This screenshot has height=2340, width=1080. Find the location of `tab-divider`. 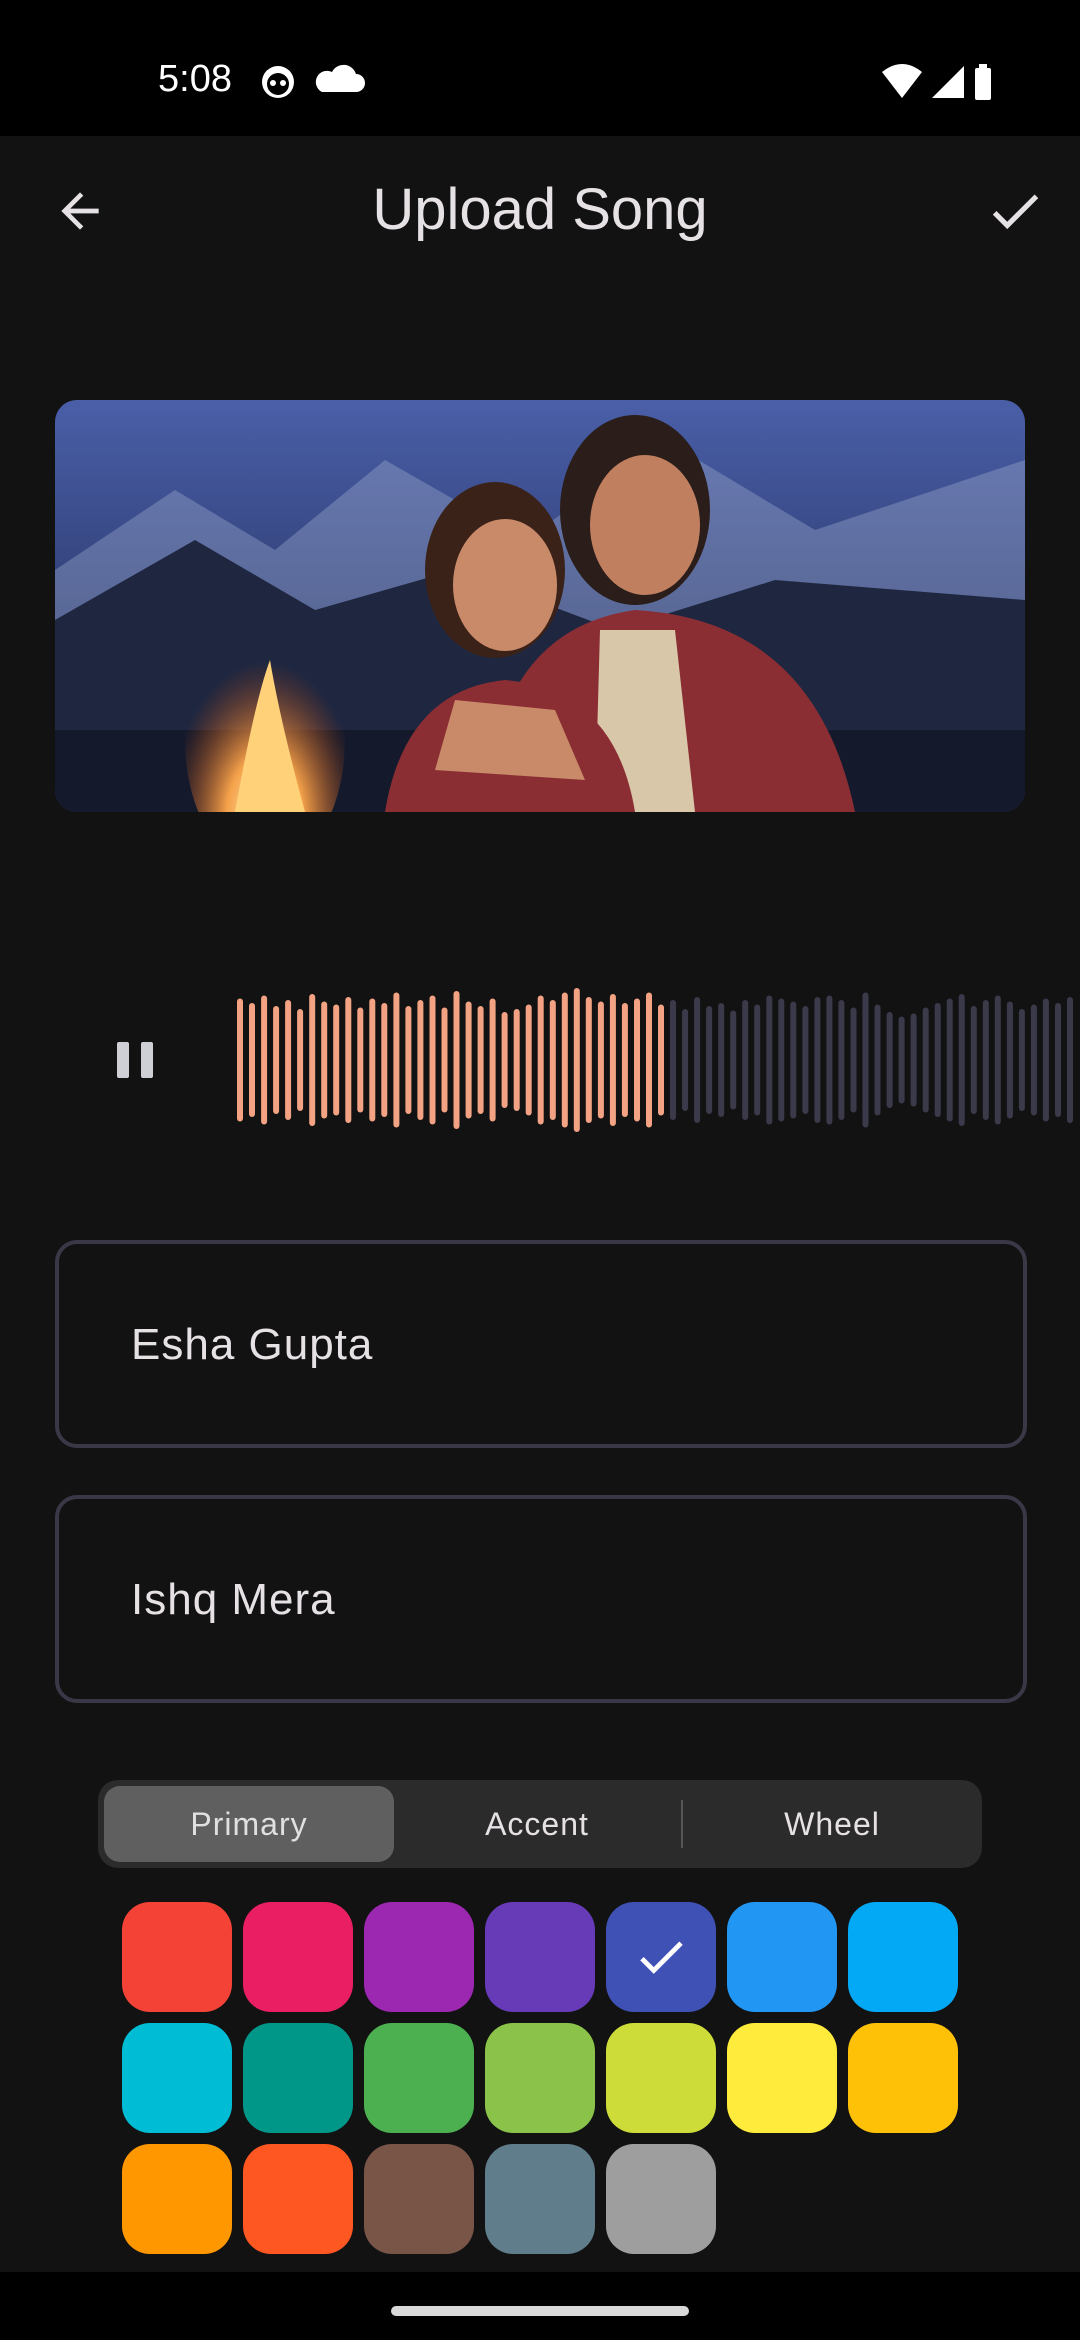

tab-divider is located at coordinates (682, 1824).